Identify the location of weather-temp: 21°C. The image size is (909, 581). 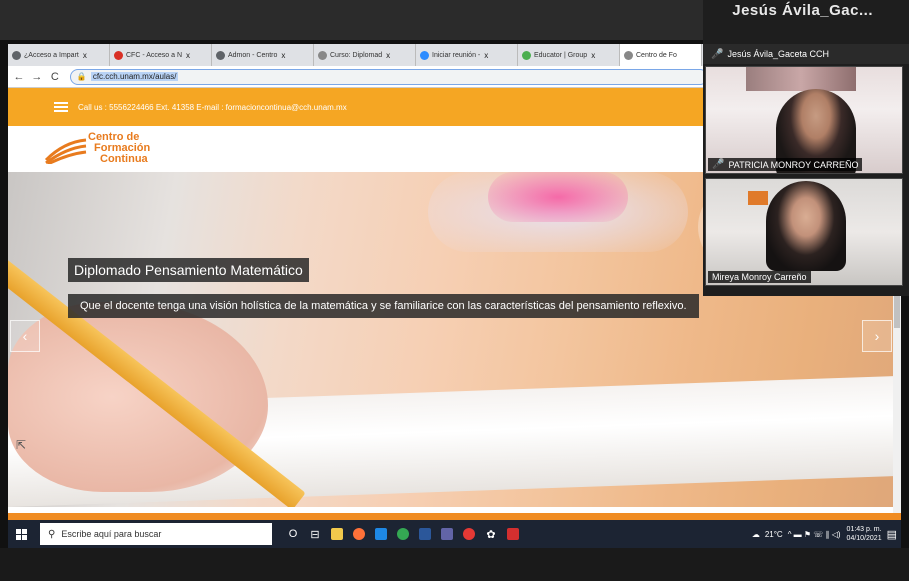
(774, 534).